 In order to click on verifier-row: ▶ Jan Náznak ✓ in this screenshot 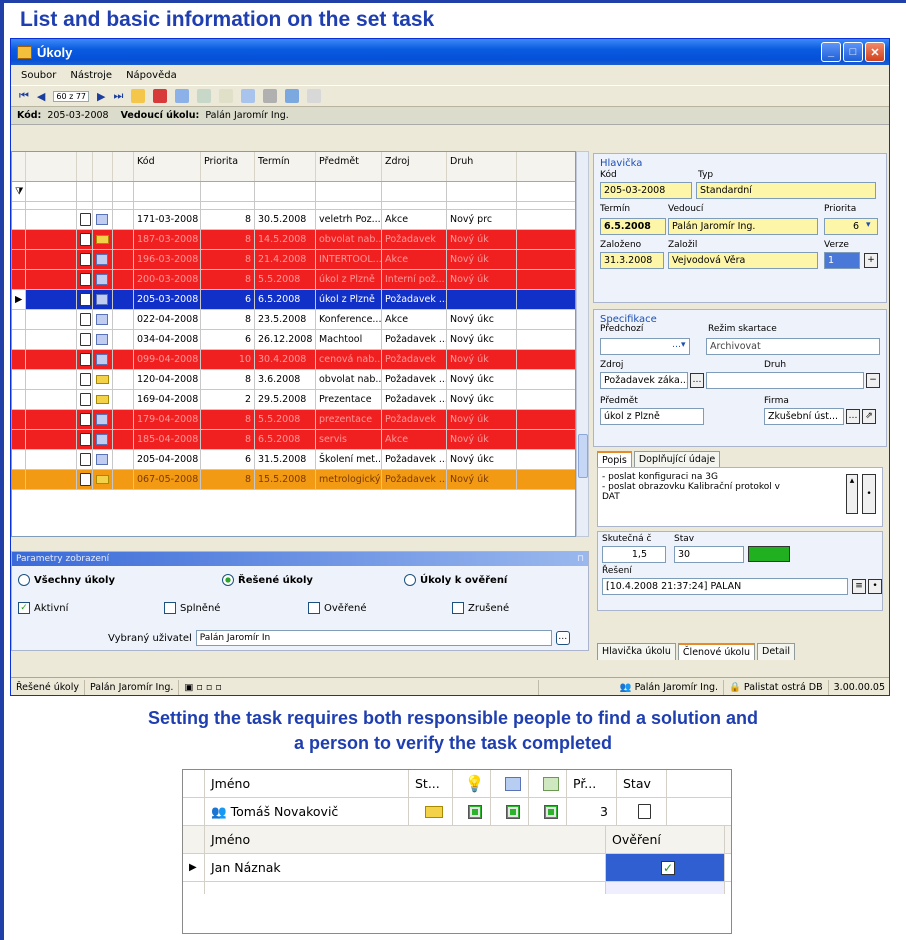, I will do `click(457, 868)`.